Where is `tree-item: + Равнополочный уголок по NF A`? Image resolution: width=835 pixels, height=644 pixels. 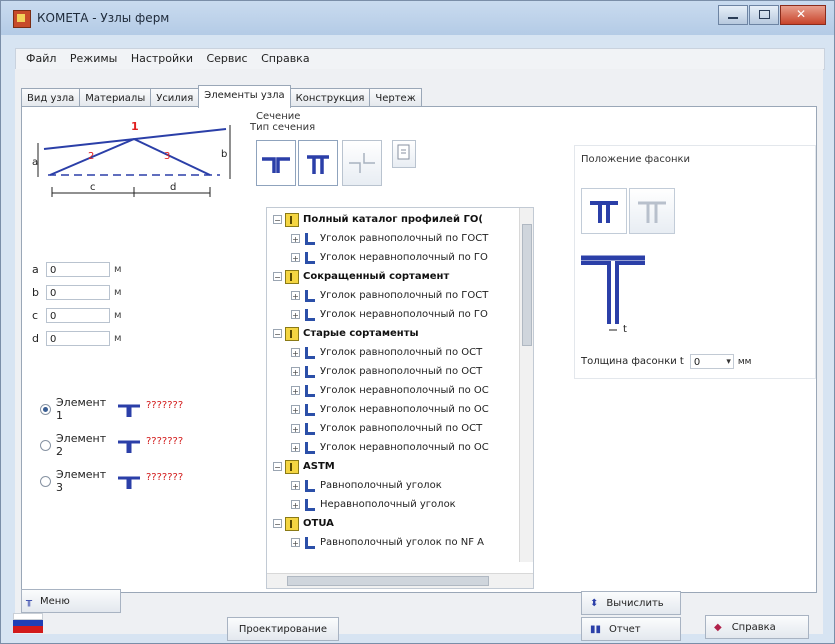
tree-item: + Равнополочный уголок по NF A is located at coordinates (387, 542).